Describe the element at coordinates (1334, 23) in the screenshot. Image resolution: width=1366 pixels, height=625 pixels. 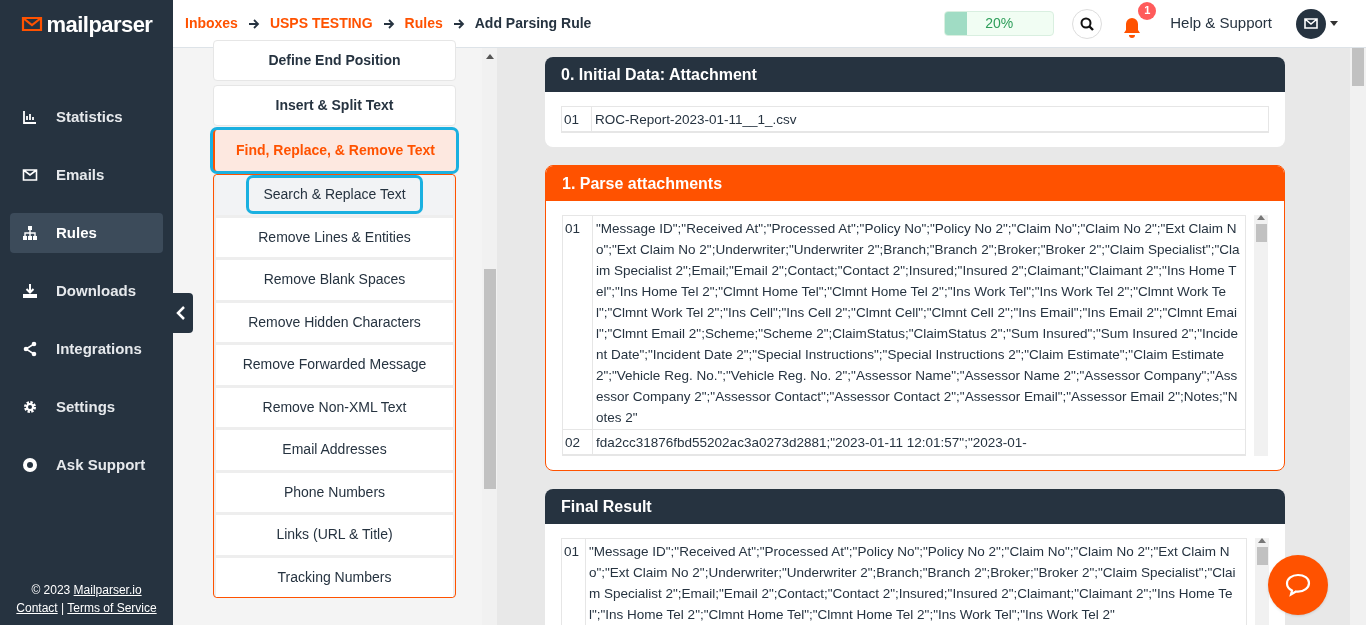
I see `caret-icon` at that location.